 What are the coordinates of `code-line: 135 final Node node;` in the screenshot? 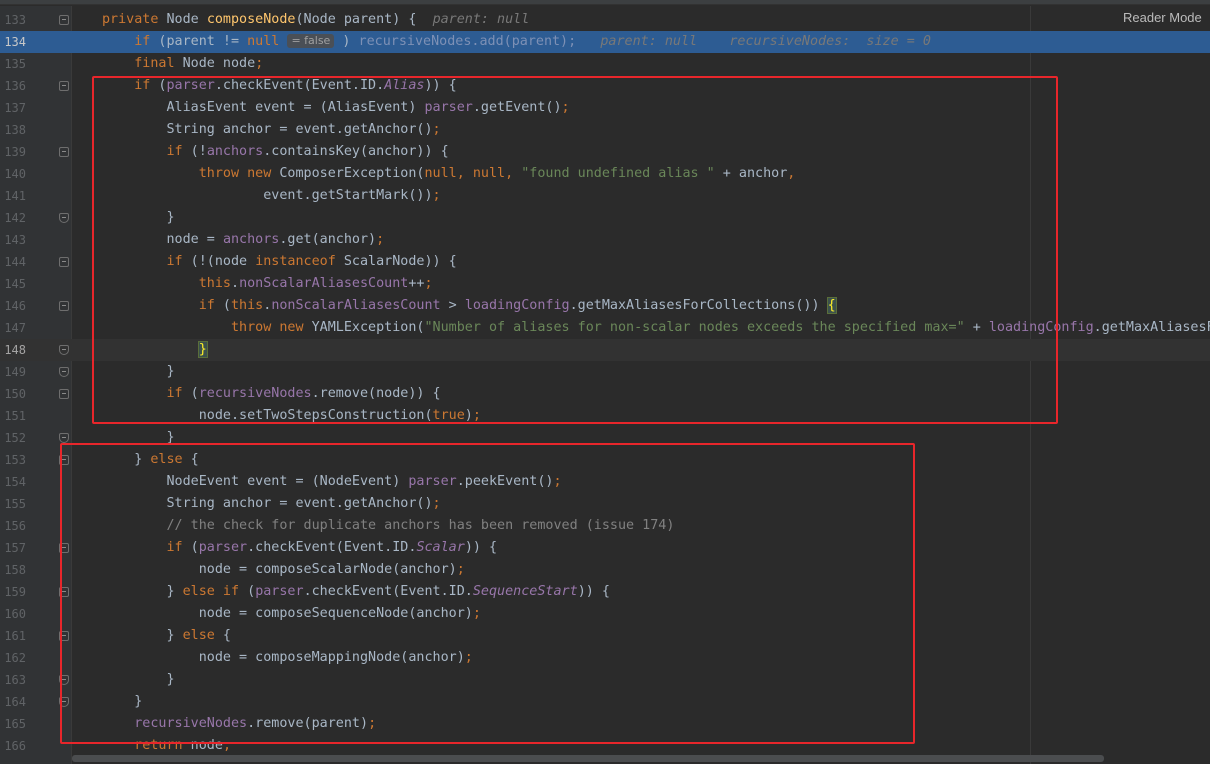 It's located at (605, 64).